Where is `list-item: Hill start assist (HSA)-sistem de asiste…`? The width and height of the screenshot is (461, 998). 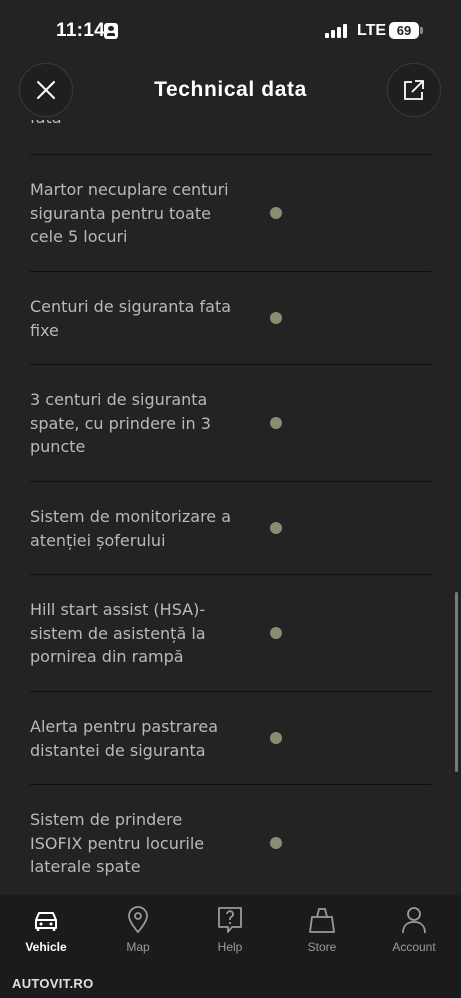
list-item: Hill start assist (HSA)-sistem de asiste… is located at coordinates (230, 633).